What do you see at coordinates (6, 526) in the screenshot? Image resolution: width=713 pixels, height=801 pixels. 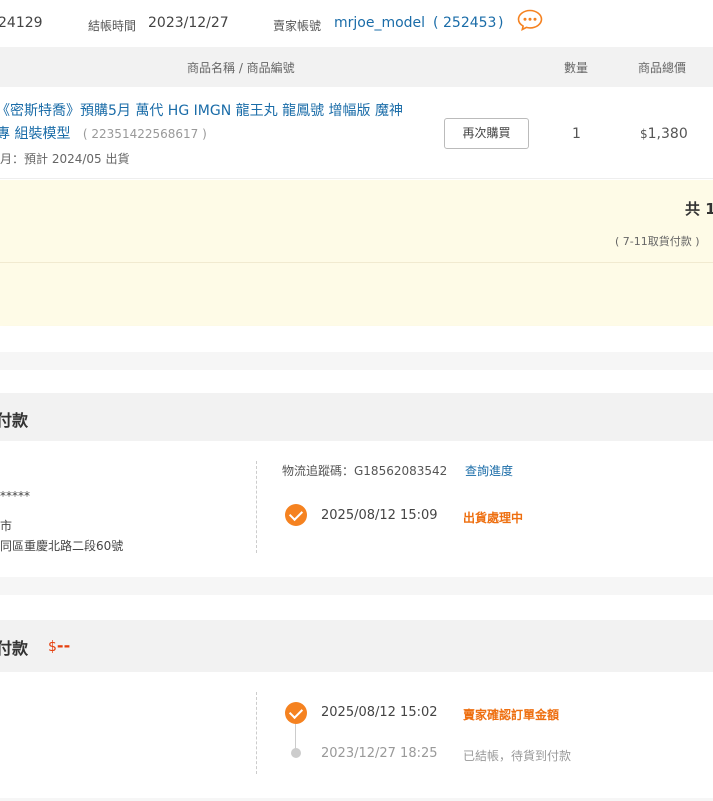 I see `recipient-city: 市` at bounding box center [6, 526].